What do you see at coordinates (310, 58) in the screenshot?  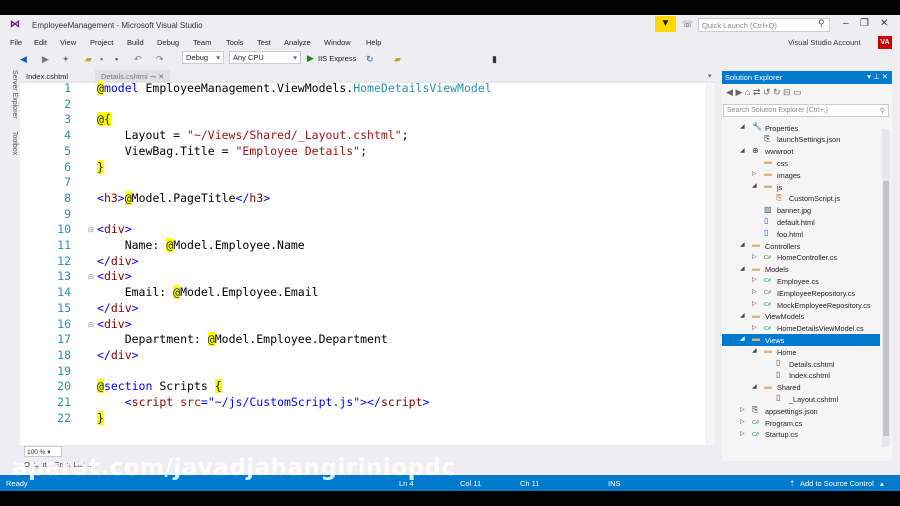 I see `play-icon: ▶` at bounding box center [310, 58].